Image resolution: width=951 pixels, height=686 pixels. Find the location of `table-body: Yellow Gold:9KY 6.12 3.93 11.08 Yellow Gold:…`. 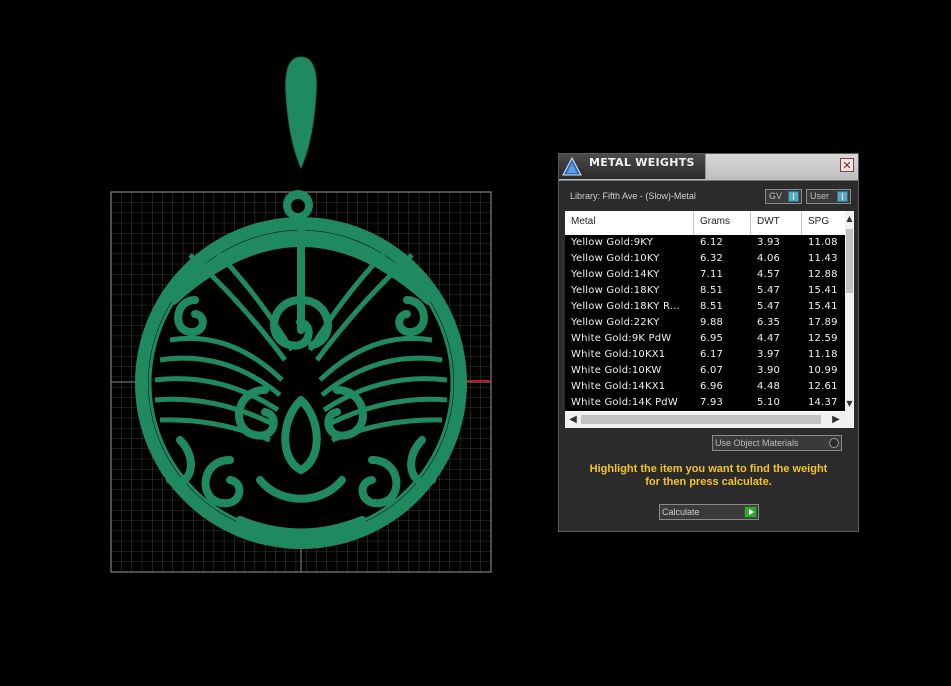

table-body: Yellow Gold:9KY 6.12 3.93 11.08 Yellow Gold:… is located at coordinates (705, 323).